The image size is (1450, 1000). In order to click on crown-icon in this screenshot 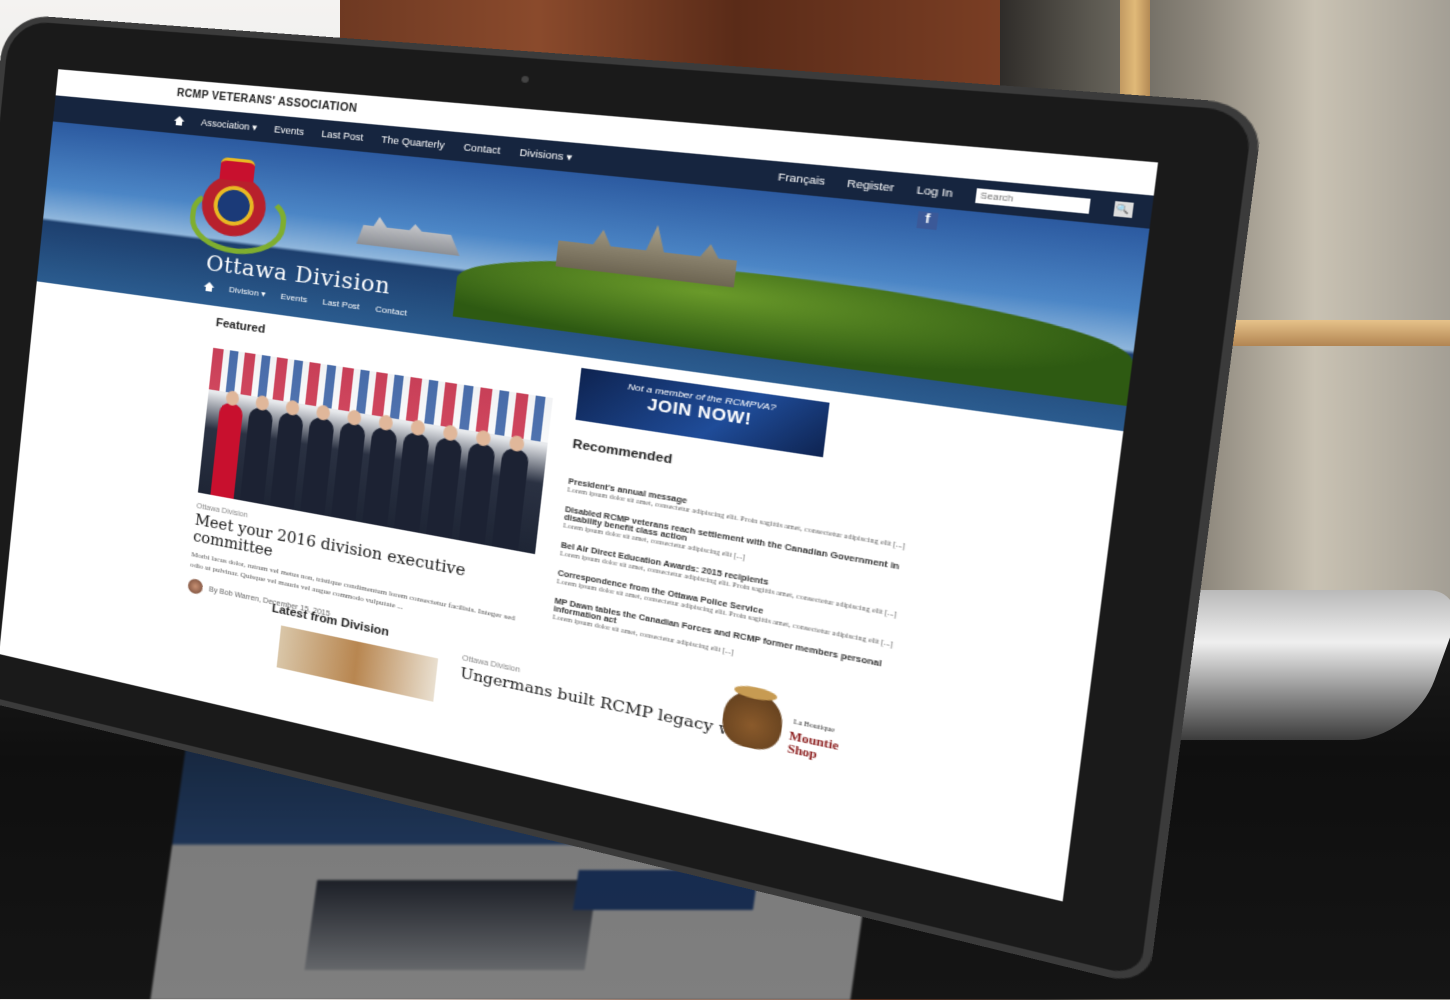, I will do `click(237, 169)`.